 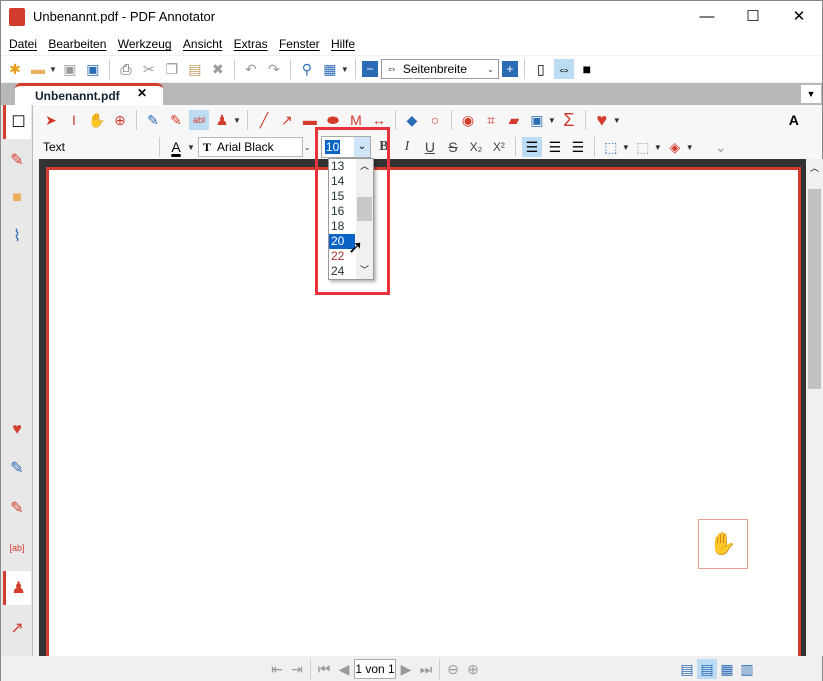 I want to click on menu-ansicht: Ansicht, so click(x=202, y=42).